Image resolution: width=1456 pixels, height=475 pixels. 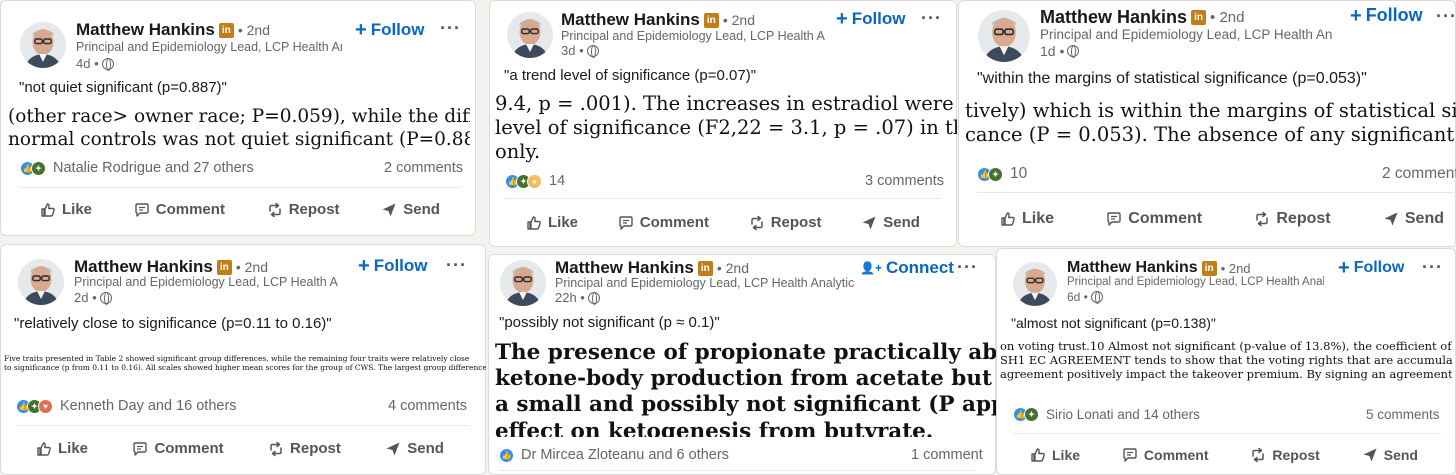 I want to click on comments-count: 5 comments, so click(x=1403, y=414).